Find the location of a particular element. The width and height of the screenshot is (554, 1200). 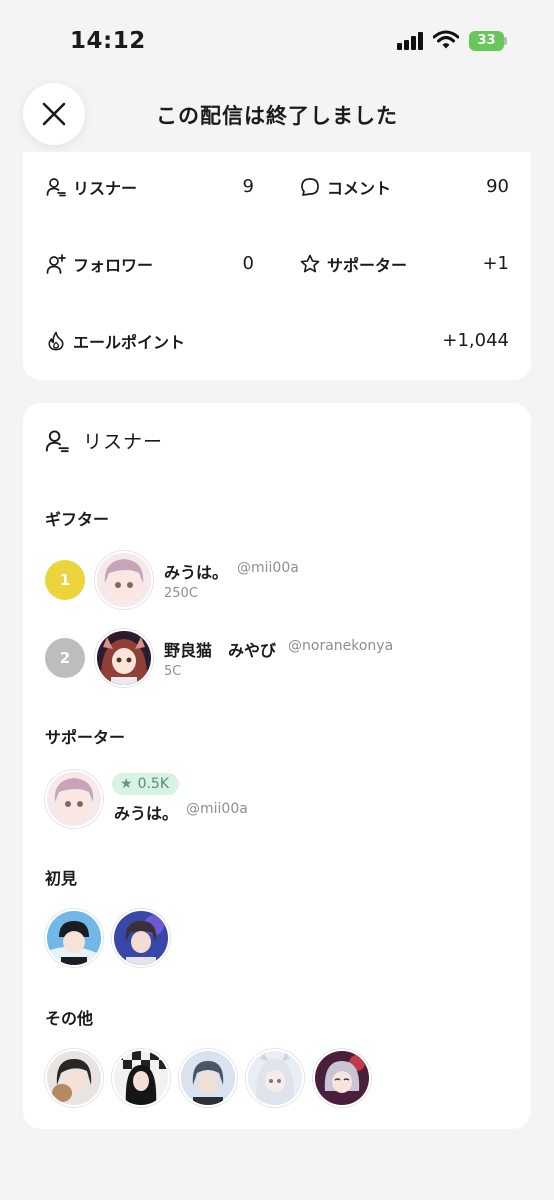

gifter-name: 野良猫 みやび is located at coordinates (220, 650).